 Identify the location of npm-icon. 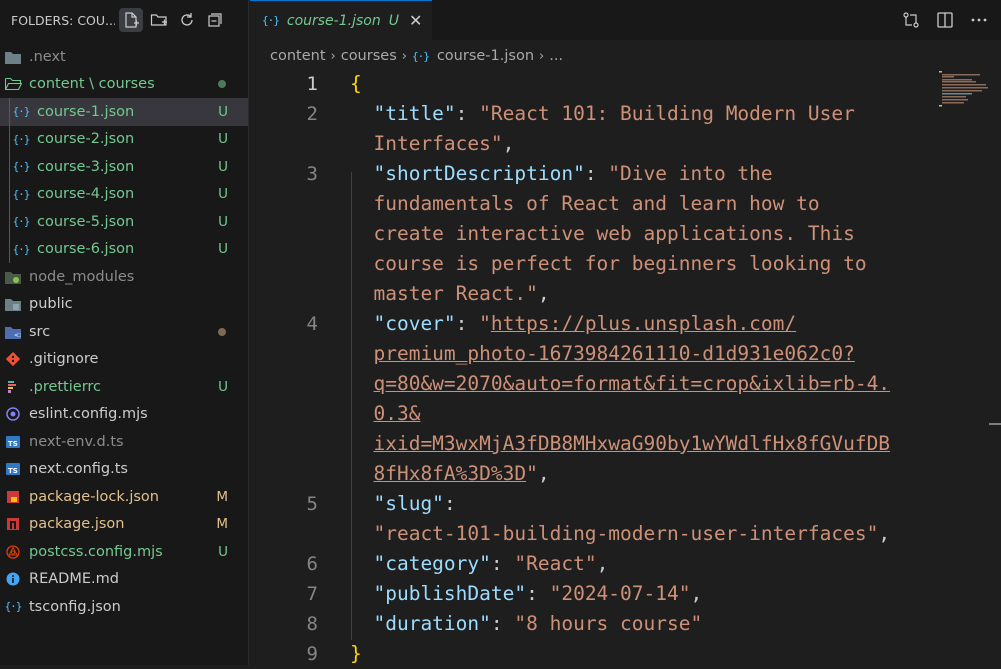
(13, 524).